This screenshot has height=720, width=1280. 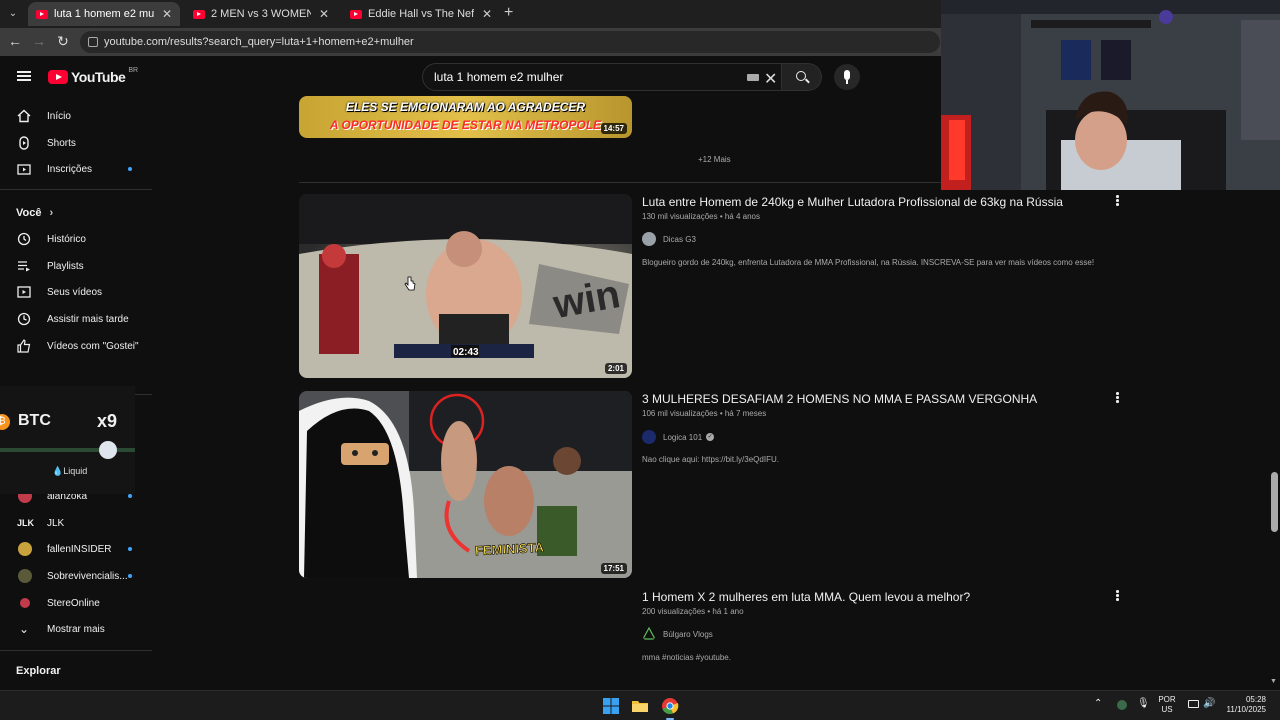 I want to click on clock-time: 05:28, so click(x=1255, y=699).